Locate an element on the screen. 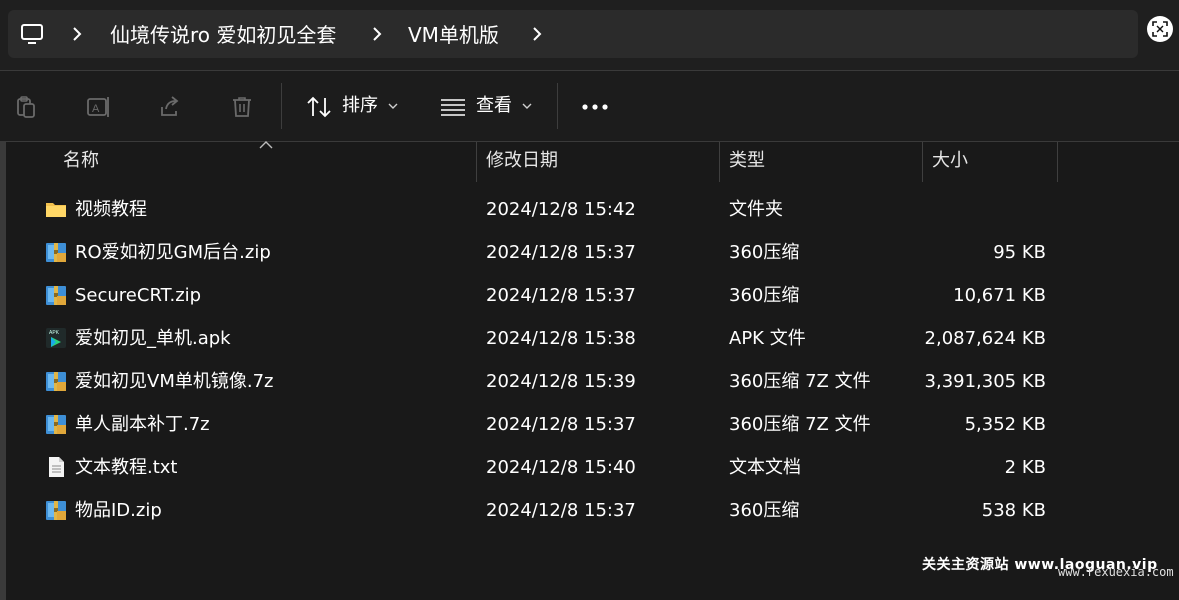 The width and height of the screenshot is (1179, 600). file-row: RO爱如初见GM后台.zip 2024/12/8 15:37 360压缩 95 KB is located at coordinates (589, 252).